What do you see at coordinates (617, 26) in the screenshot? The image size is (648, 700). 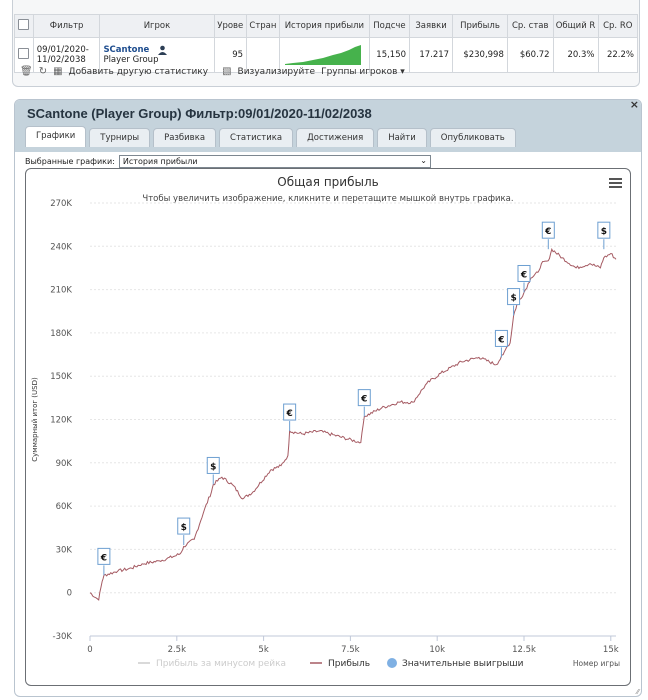 I see `col-avg-roi: Ср. RO` at bounding box center [617, 26].